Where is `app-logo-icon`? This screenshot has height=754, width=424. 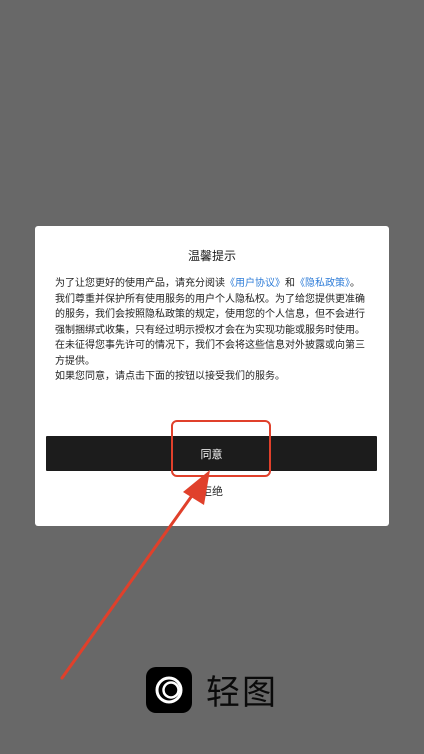
app-logo-icon is located at coordinates (169, 689).